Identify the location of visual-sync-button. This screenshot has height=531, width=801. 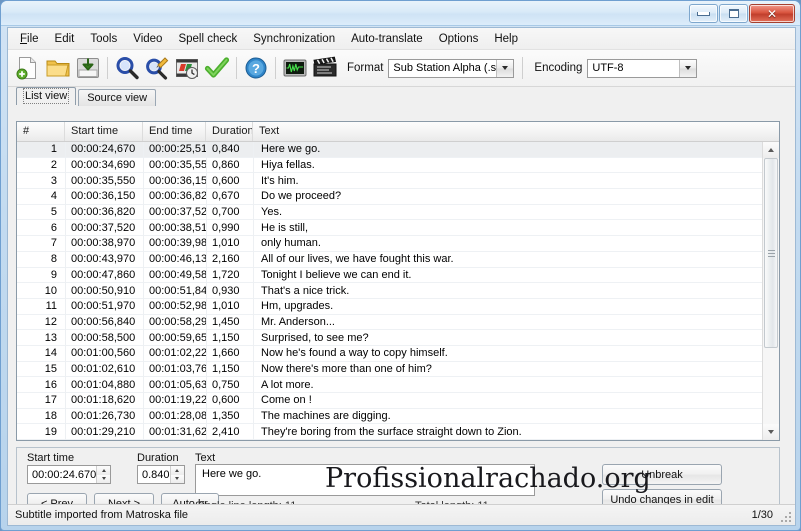
(187, 68).